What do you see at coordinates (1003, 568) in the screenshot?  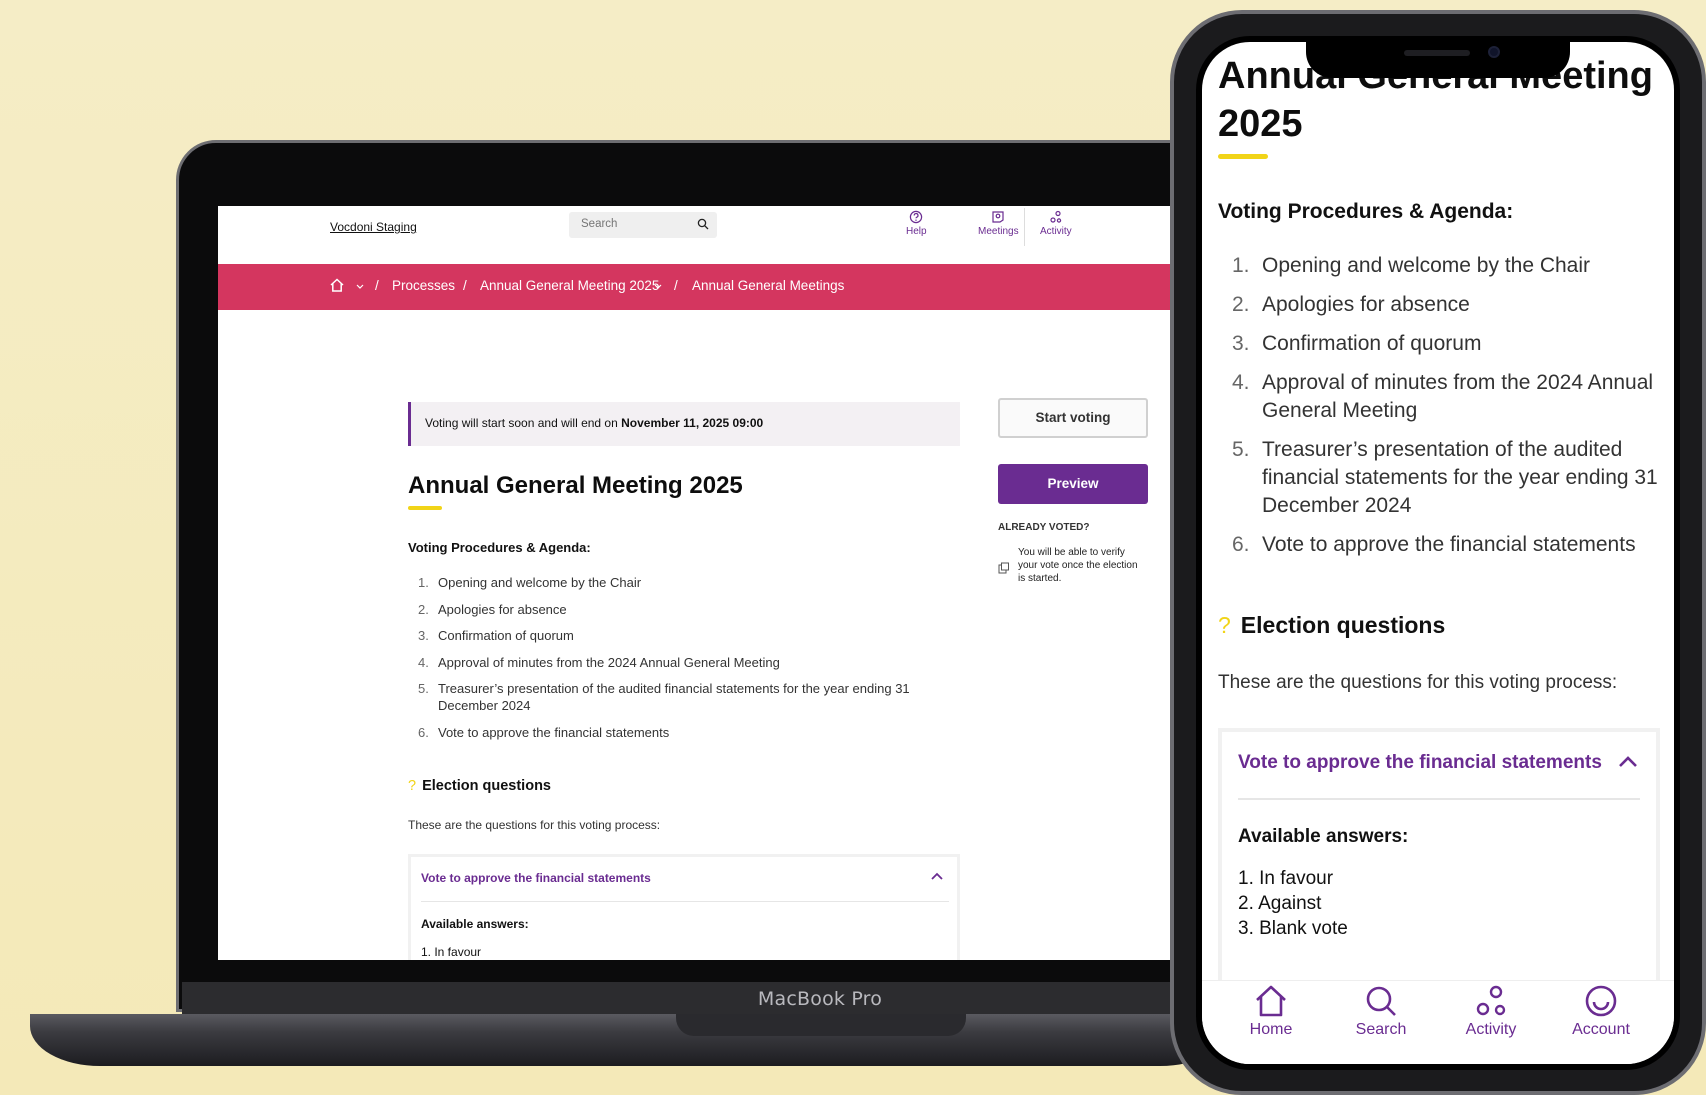 I see `copy-icon` at bounding box center [1003, 568].